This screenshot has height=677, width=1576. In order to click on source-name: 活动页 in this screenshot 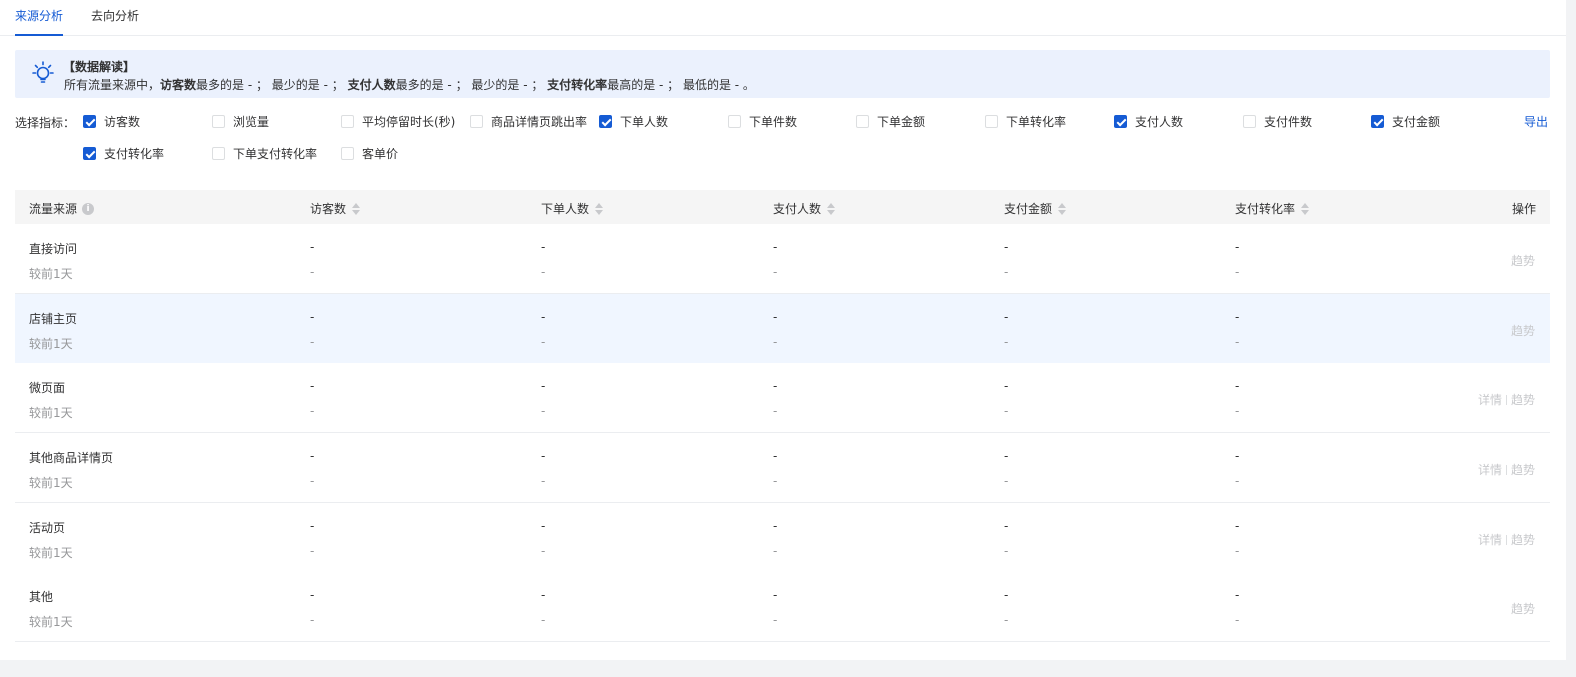, I will do `click(47, 528)`.